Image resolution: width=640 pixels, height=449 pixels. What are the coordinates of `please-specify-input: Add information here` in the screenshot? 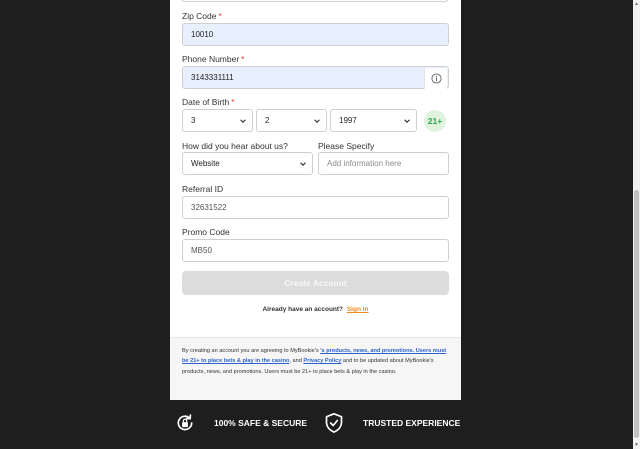 It's located at (383, 163).